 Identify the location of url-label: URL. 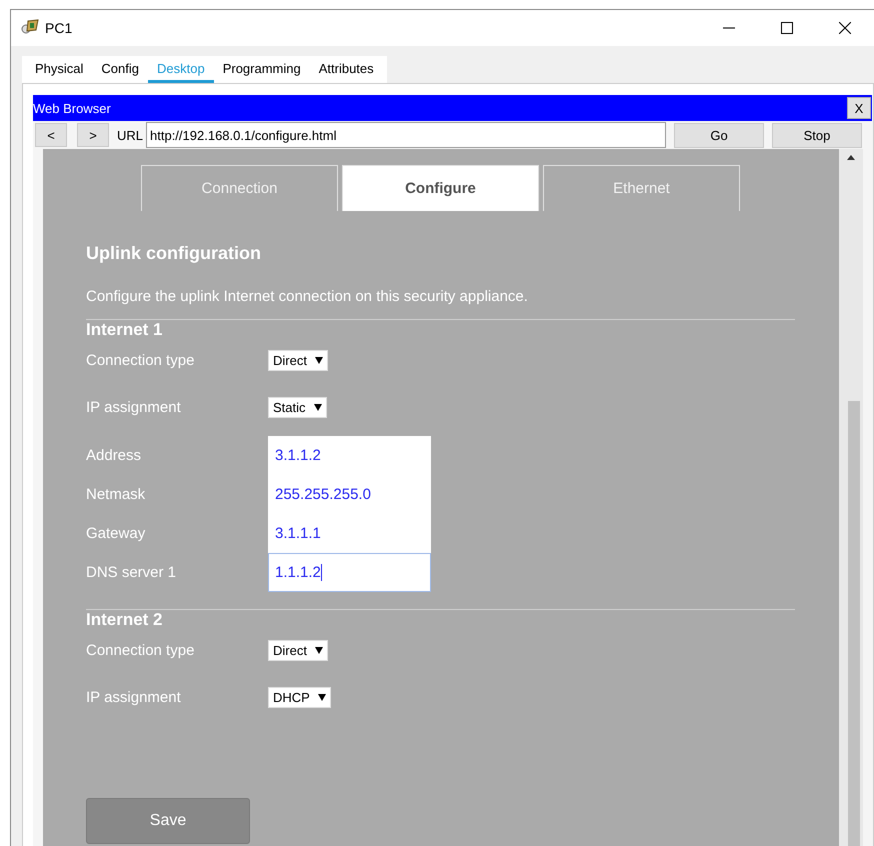
(130, 135).